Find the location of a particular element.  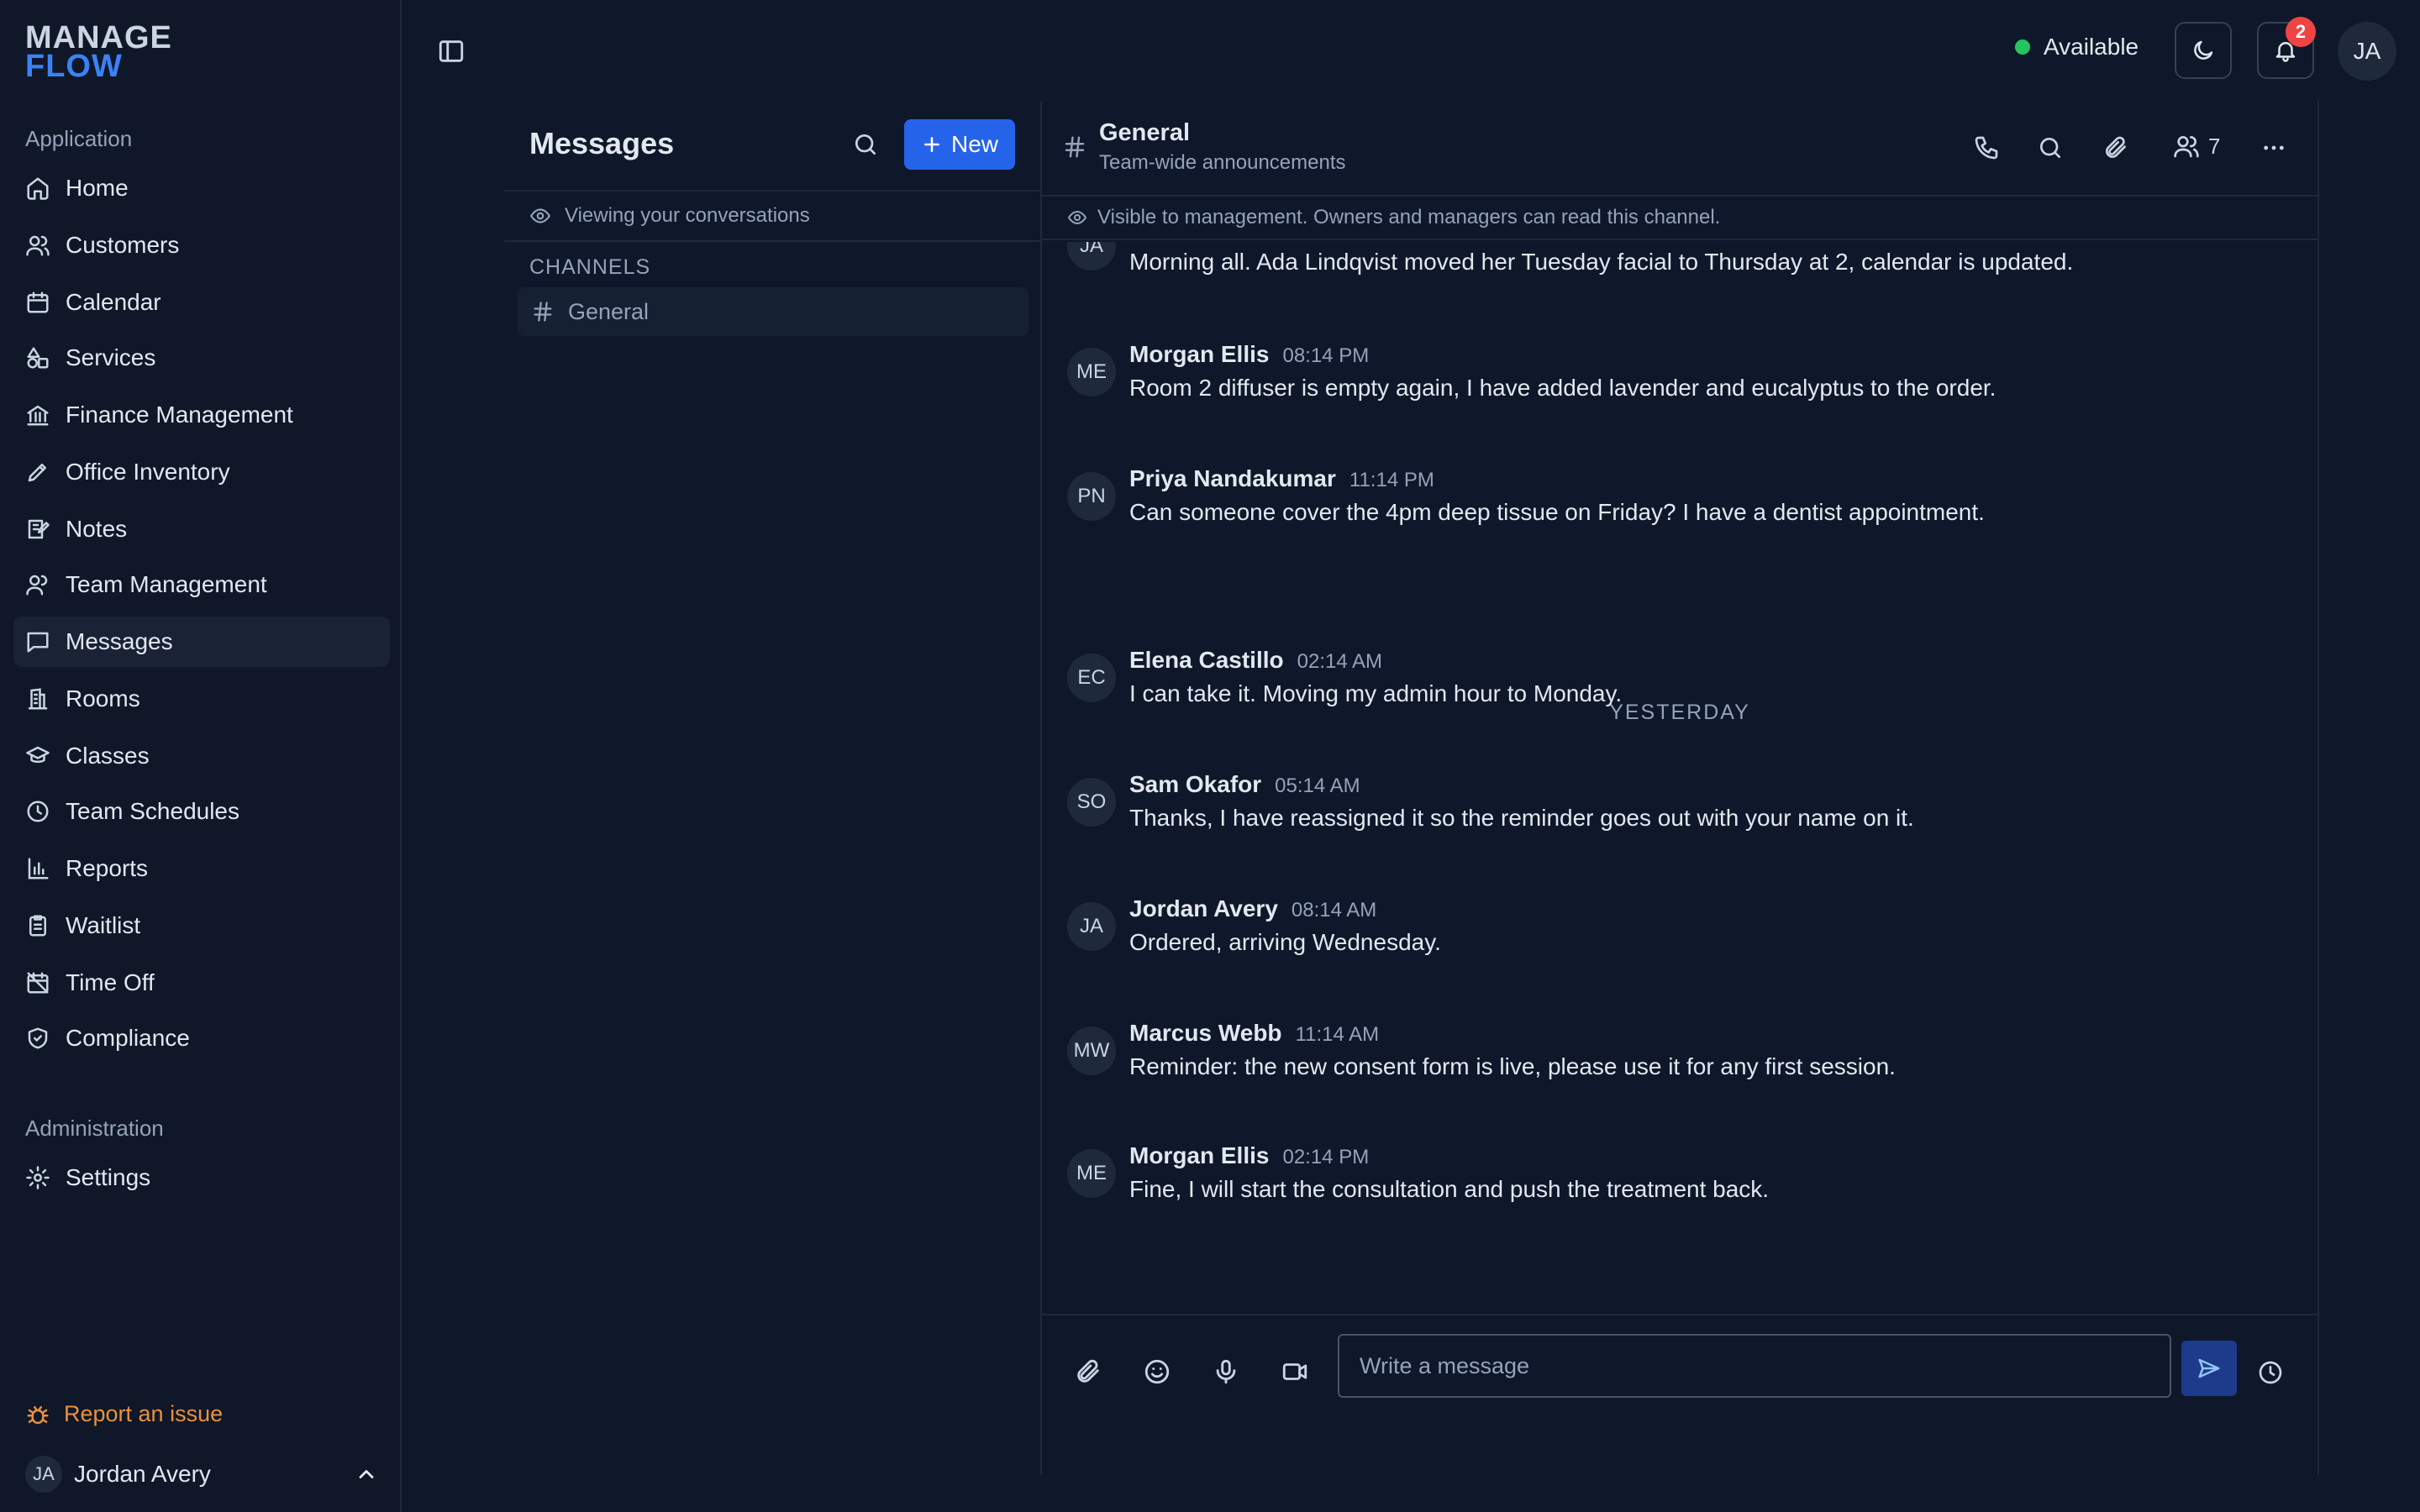

message-author: Marcus Webb is located at coordinates (1205, 1033).